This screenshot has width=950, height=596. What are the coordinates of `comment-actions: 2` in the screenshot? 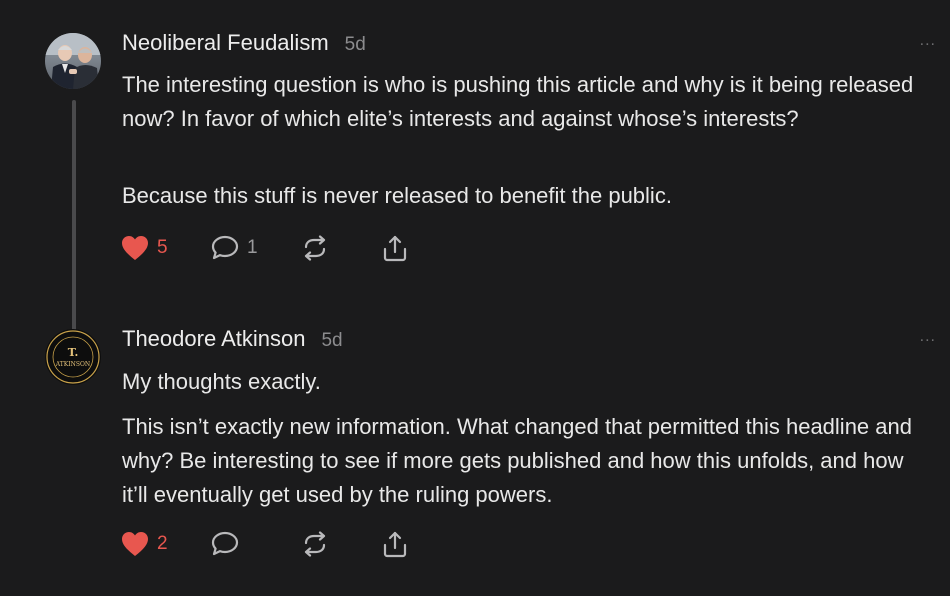 It's located at (265, 544).